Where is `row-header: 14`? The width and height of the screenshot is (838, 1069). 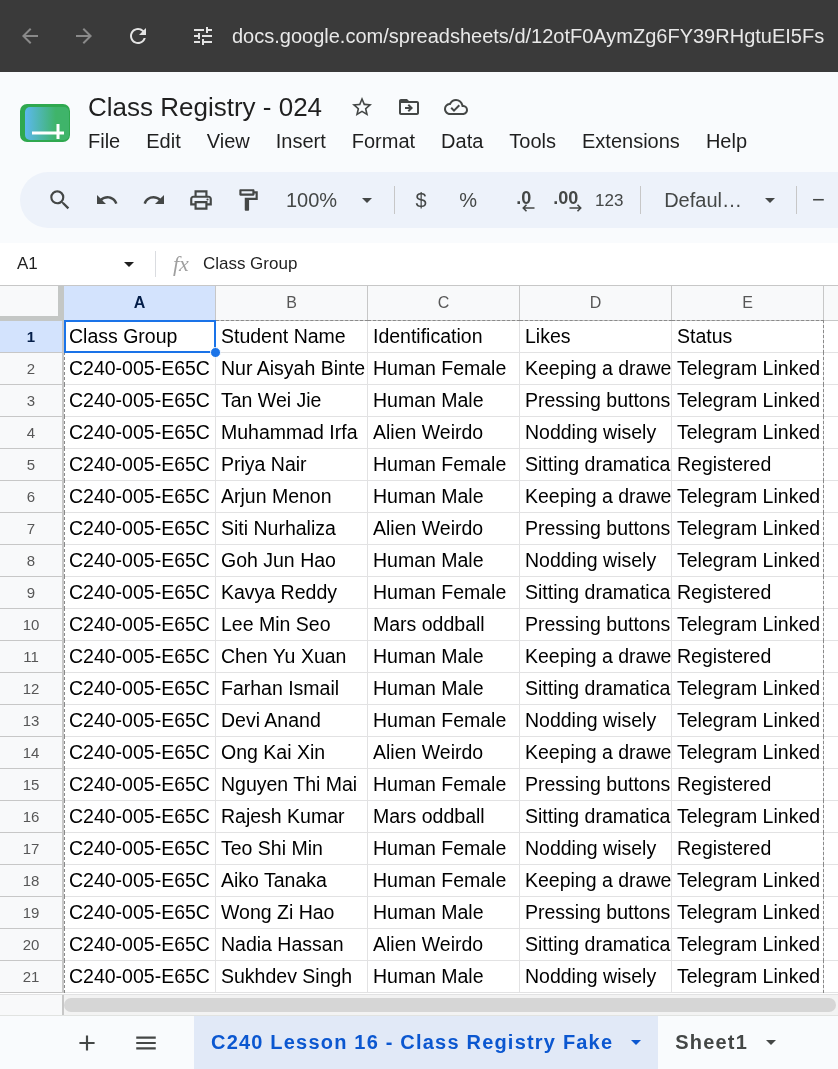
row-header: 14 is located at coordinates (32, 753).